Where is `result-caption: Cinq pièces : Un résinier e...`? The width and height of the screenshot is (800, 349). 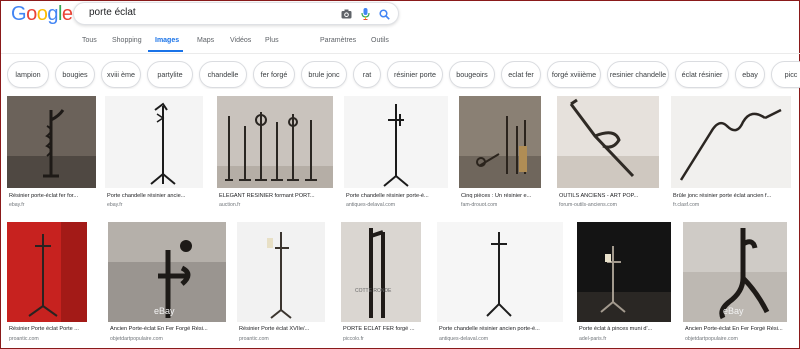 result-caption: Cinq pièces : Un résinier e... is located at coordinates (496, 196).